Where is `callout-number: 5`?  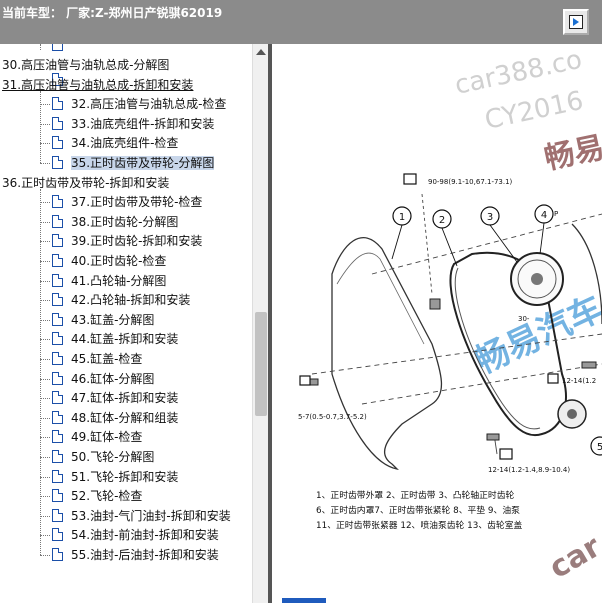
callout-number: 5 is located at coordinates (599, 447).